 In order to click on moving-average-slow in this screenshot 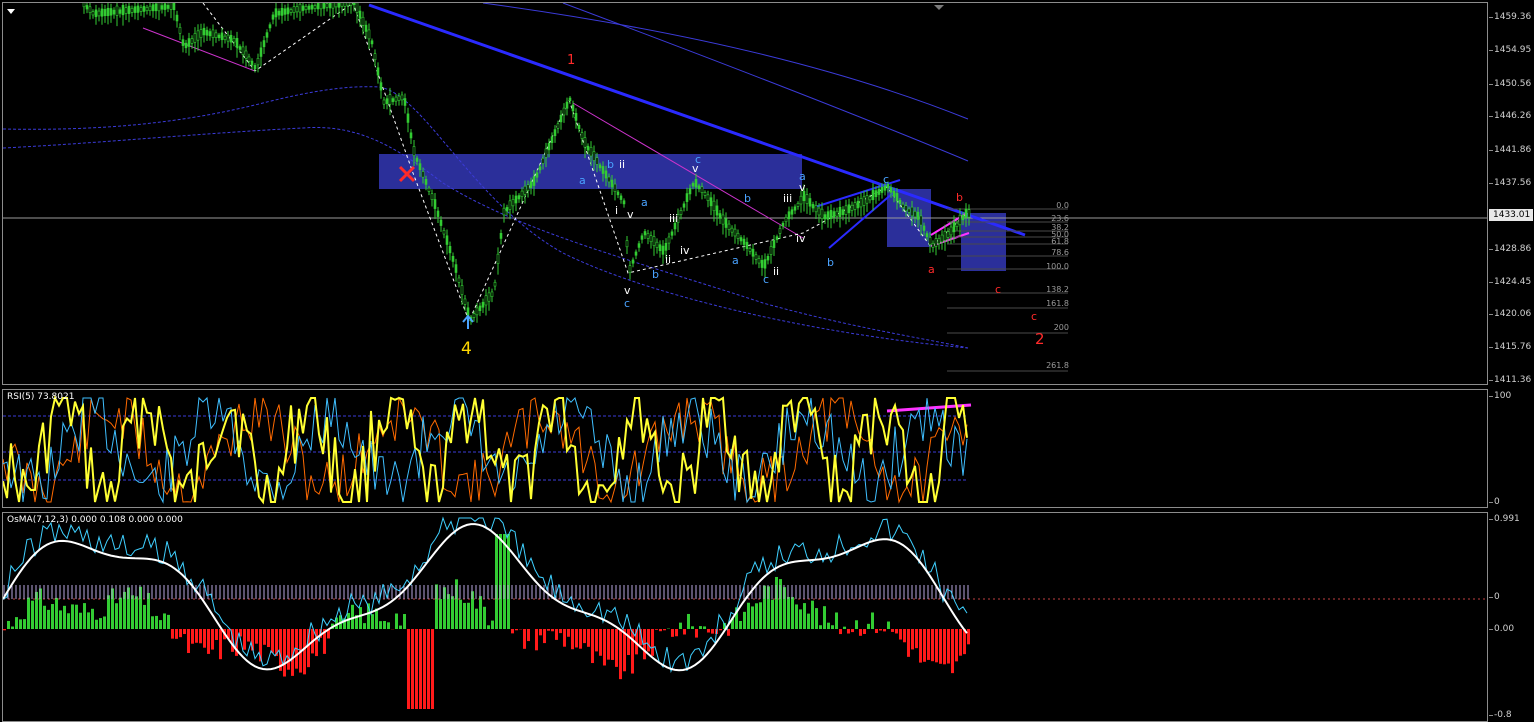, I will do `click(725, 61)`.